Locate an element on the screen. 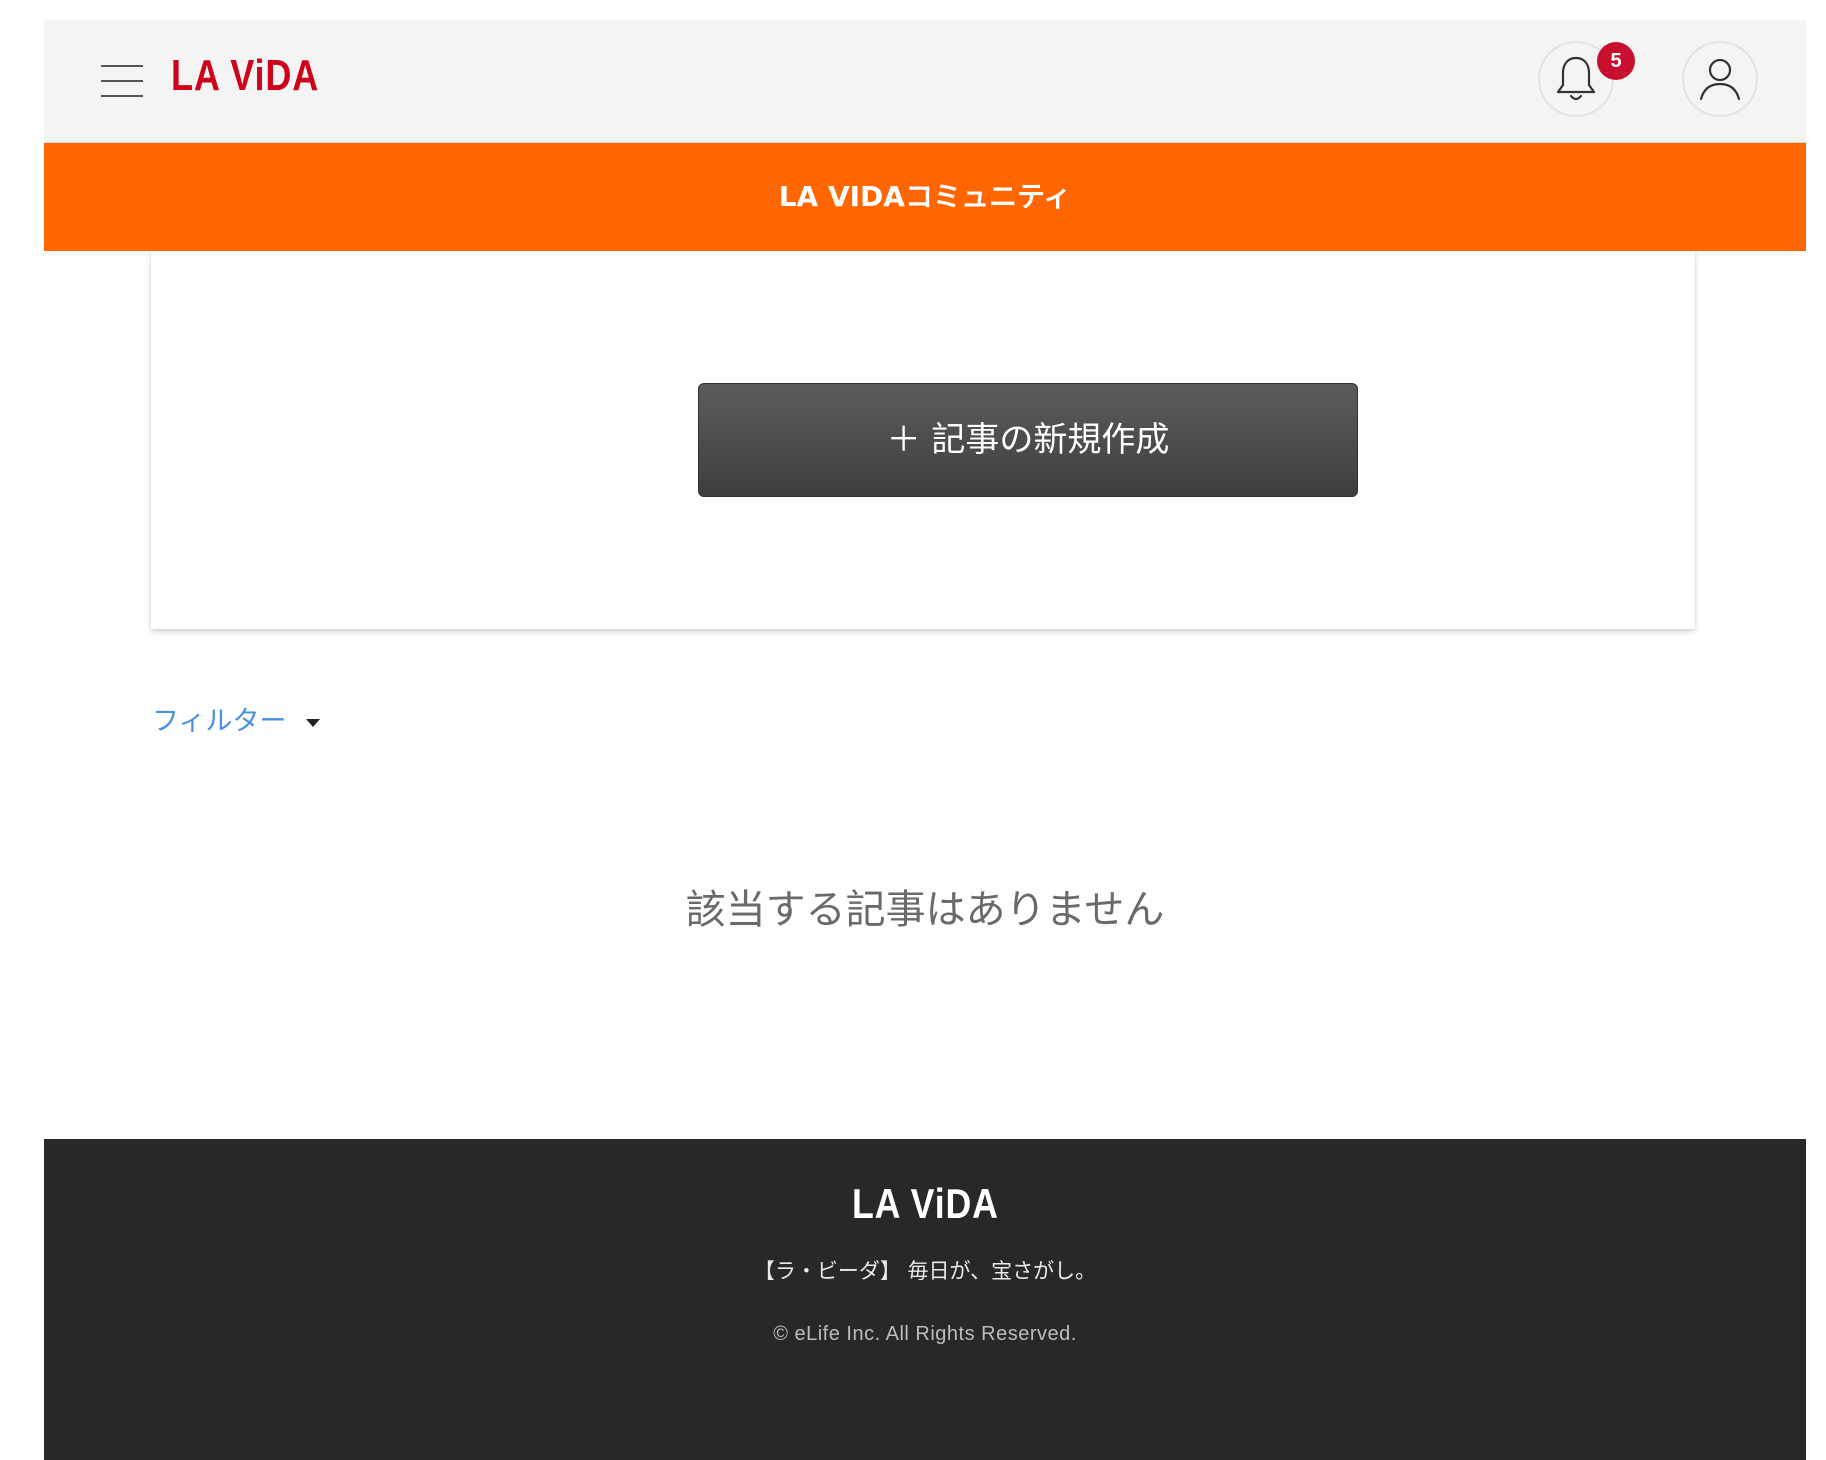  brand-logo: LA ViDA is located at coordinates (245, 76).